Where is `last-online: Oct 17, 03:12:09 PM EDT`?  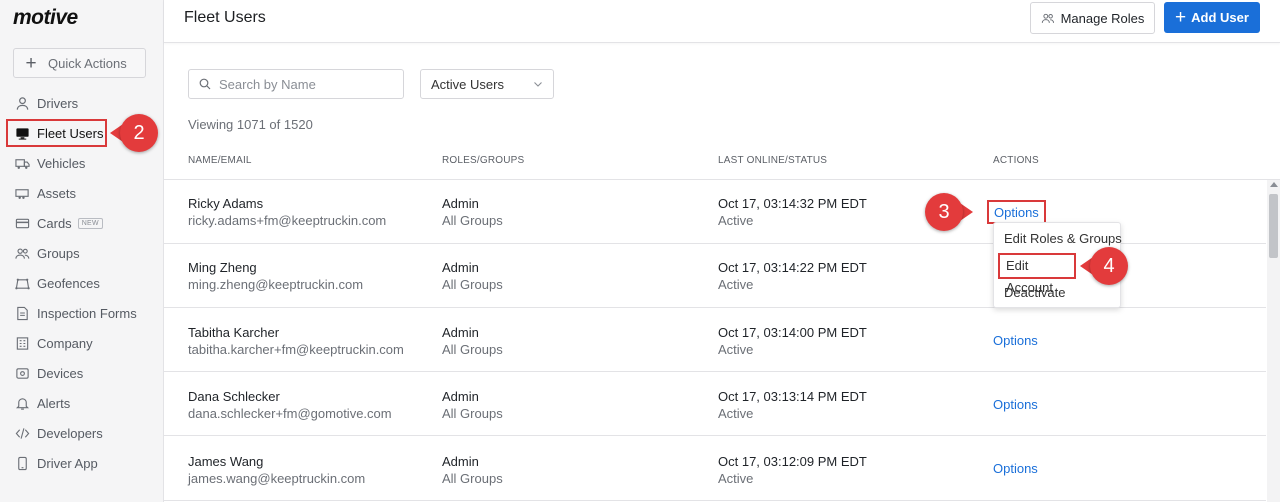
last-online: Oct 17, 03:12:09 PM EDT is located at coordinates (792, 461).